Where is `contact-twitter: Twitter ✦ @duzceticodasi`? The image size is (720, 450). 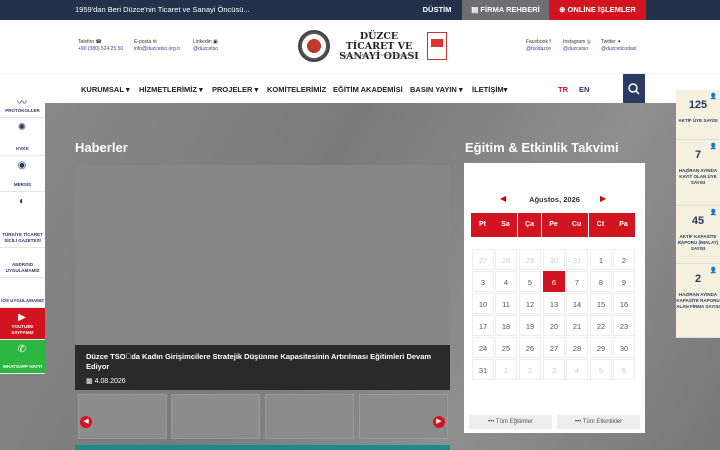 contact-twitter: Twitter ✦ @duzceticodasi is located at coordinates (618, 45).